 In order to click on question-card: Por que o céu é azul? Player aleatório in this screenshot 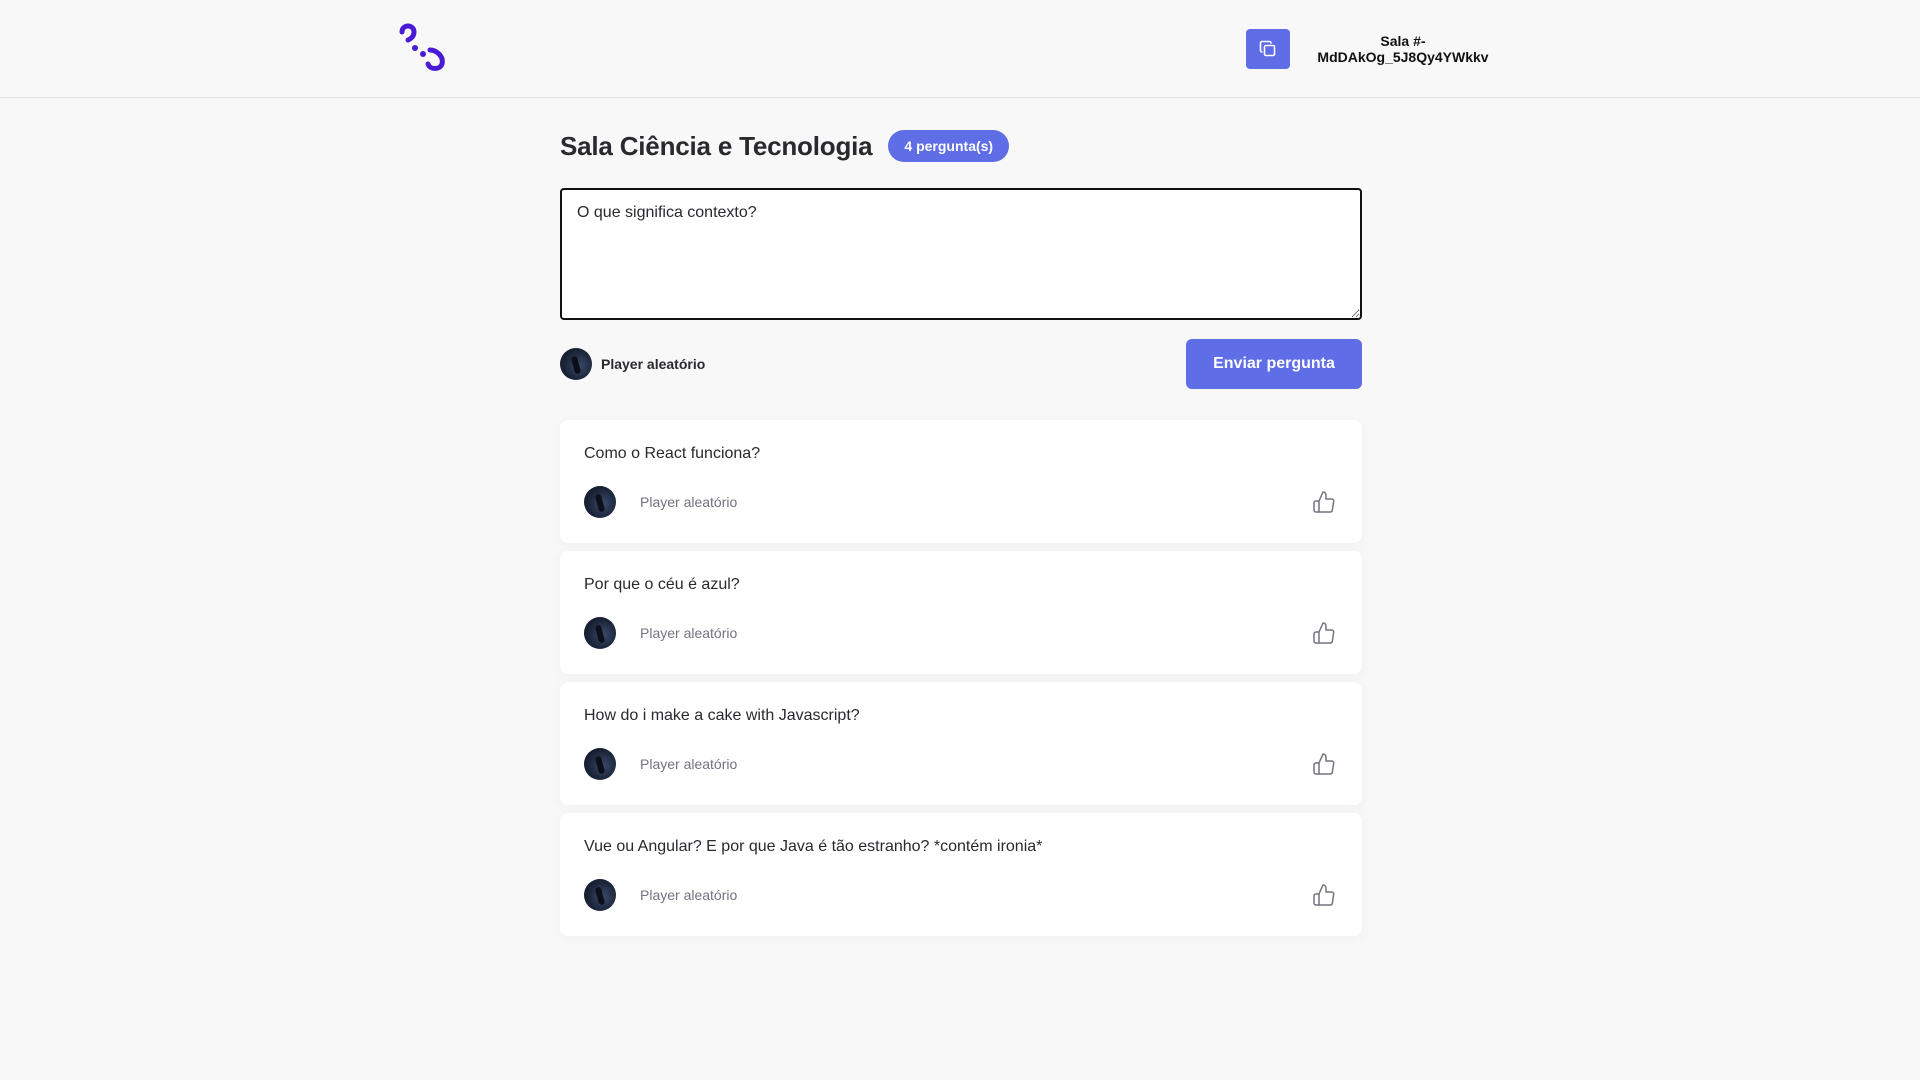, I will do `click(961, 612)`.